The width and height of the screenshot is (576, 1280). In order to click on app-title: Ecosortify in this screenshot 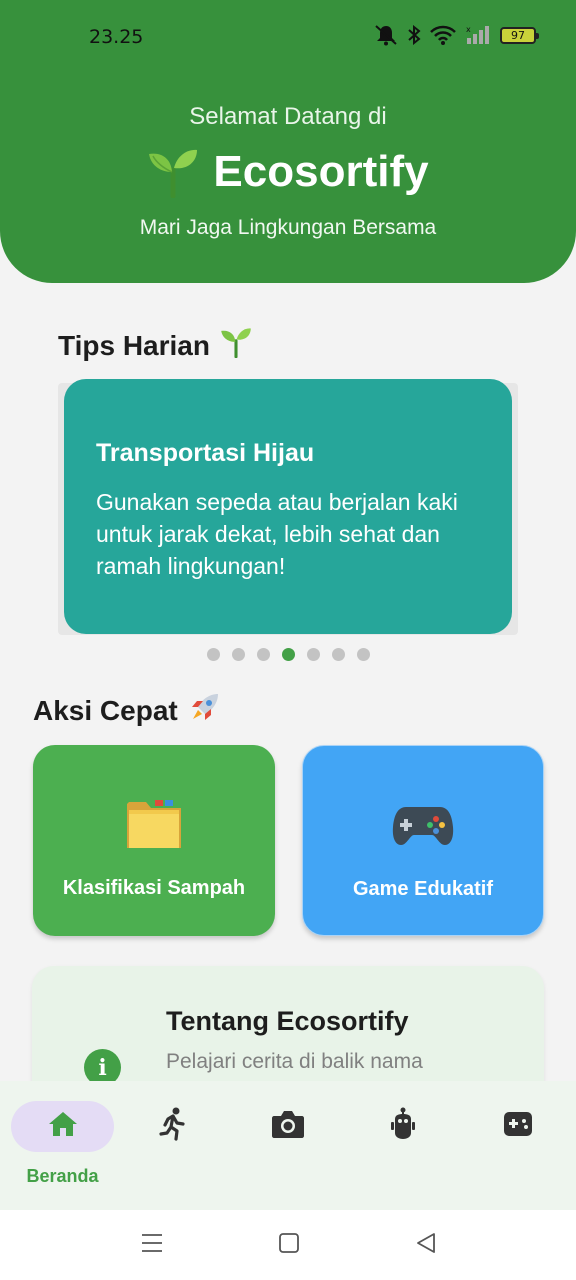, I will do `click(321, 171)`.